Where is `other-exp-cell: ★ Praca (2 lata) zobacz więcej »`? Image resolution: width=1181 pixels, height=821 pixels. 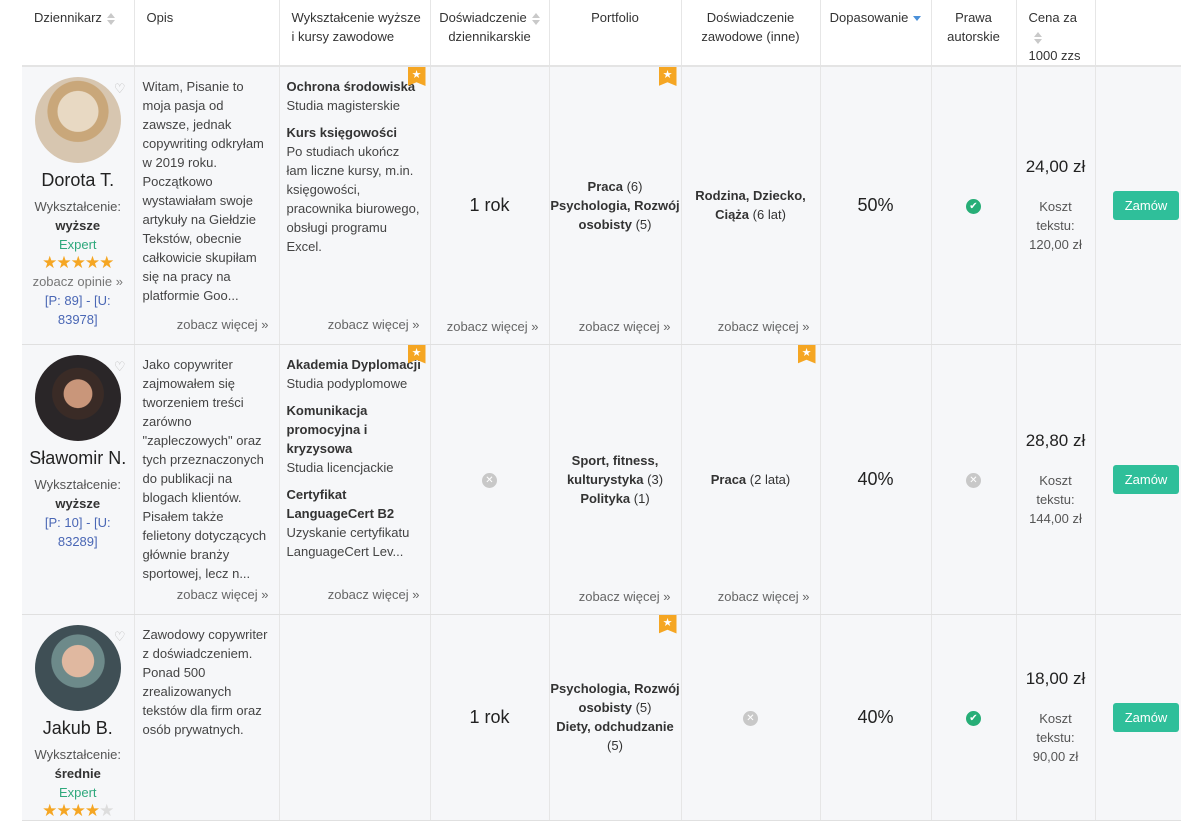 other-exp-cell: ★ Praca (2 lata) zobacz więcej » is located at coordinates (751, 479).